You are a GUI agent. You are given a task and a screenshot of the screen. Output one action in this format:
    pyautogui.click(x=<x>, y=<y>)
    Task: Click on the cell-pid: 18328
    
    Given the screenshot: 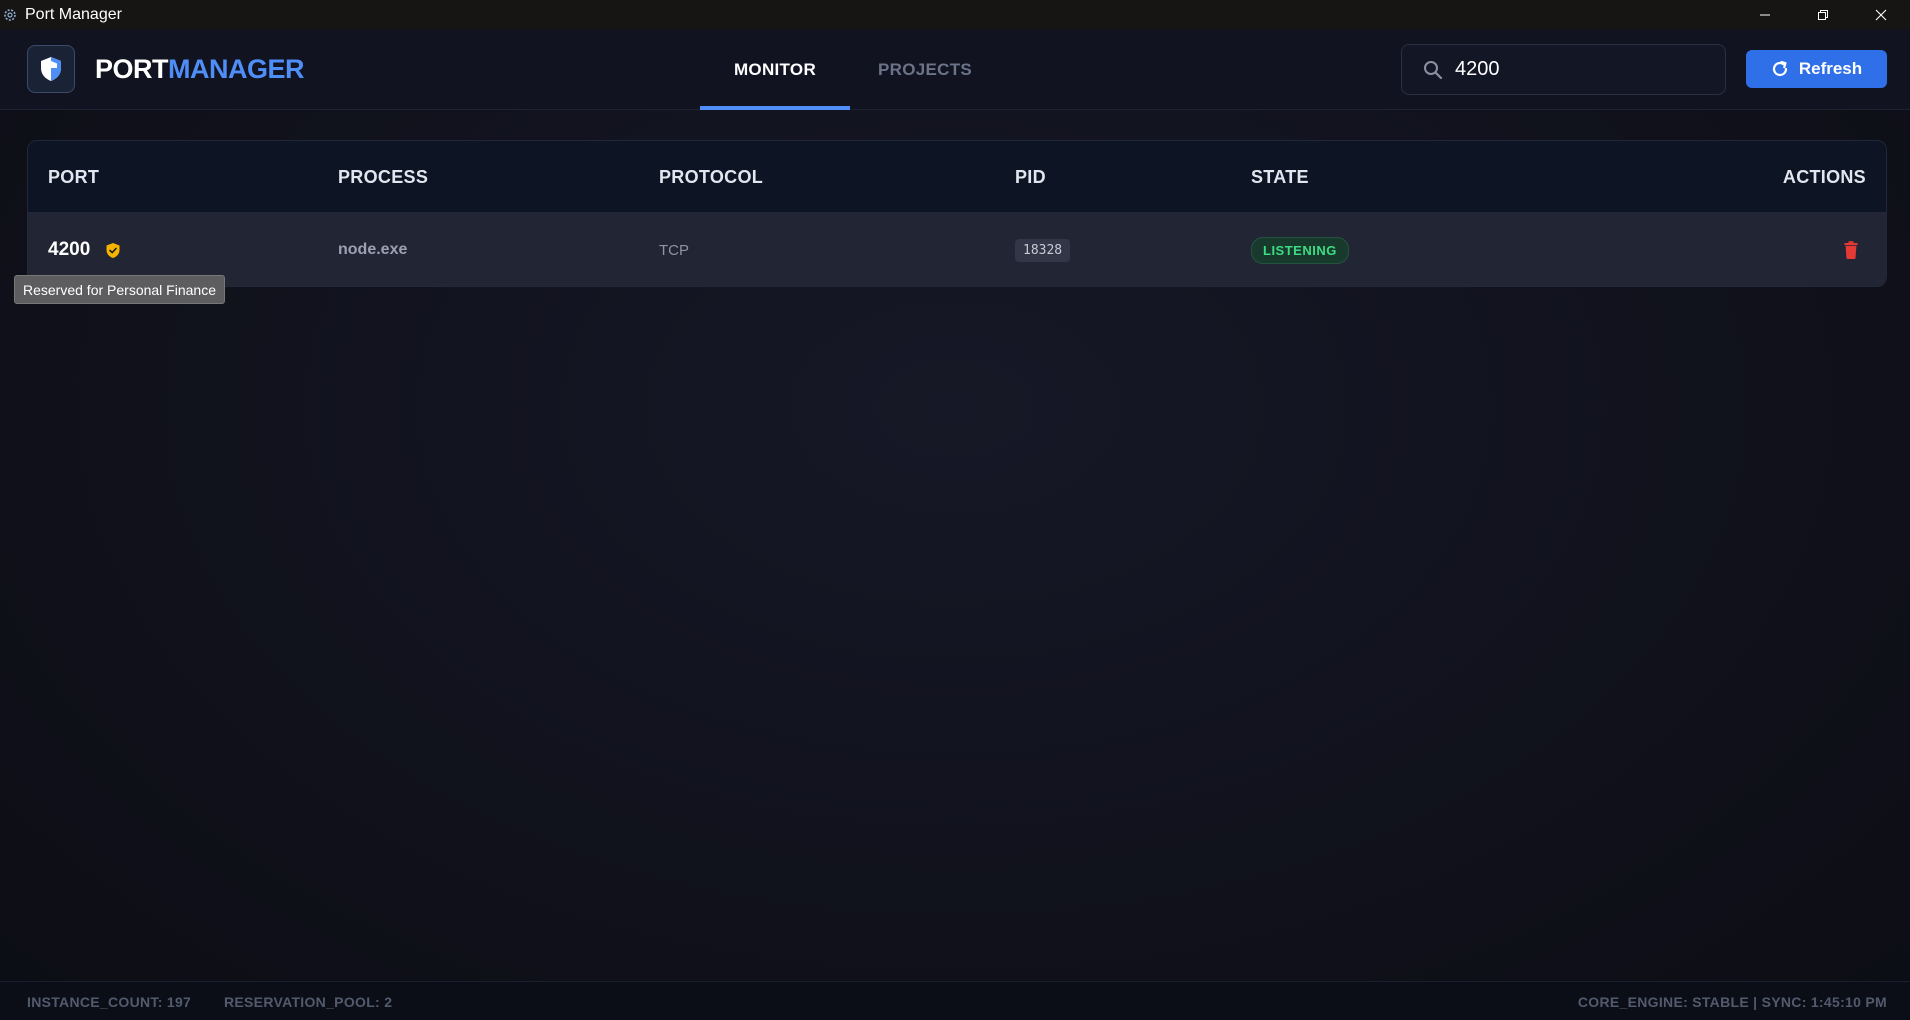 What is the action you would take?
    pyautogui.click(x=1043, y=249)
    